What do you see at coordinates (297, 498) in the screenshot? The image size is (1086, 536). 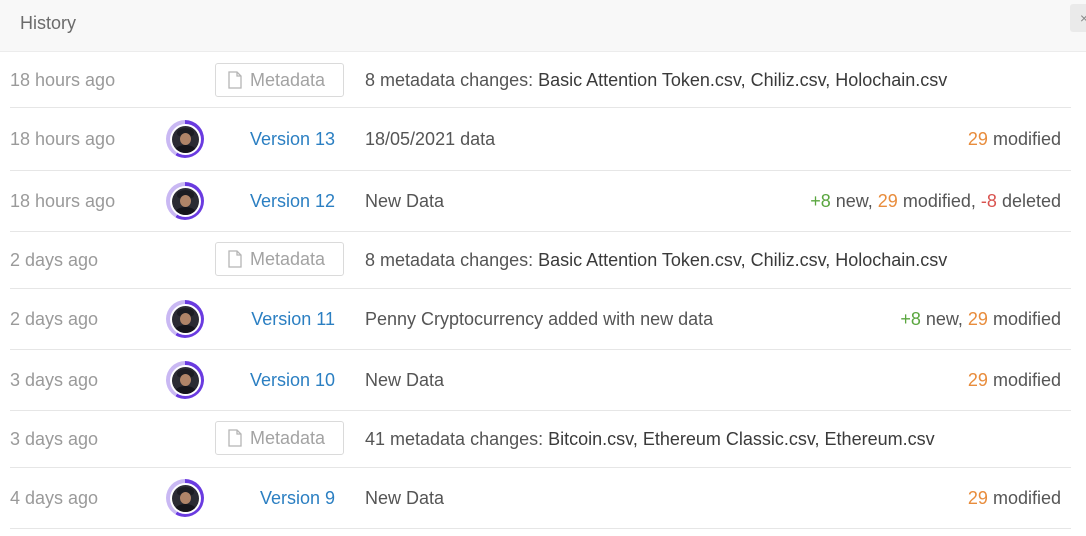 I see `version-link: Version 9` at bounding box center [297, 498].